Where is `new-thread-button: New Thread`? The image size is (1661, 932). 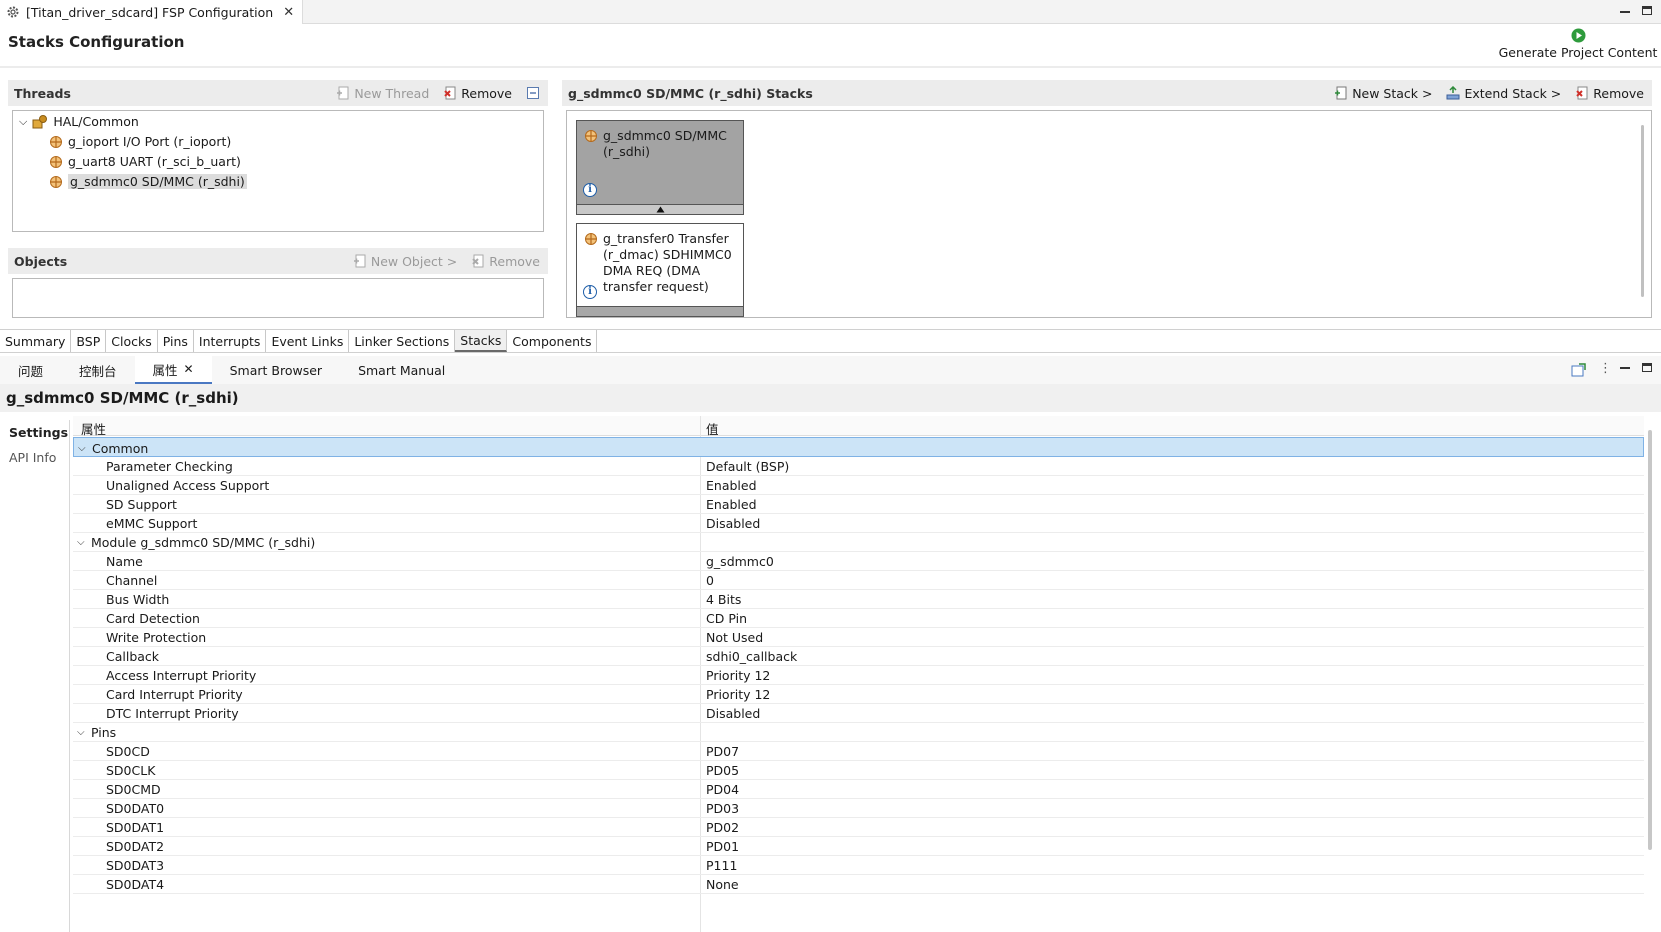
new-thread-button: New Thread is located at coordinates (382, 93).